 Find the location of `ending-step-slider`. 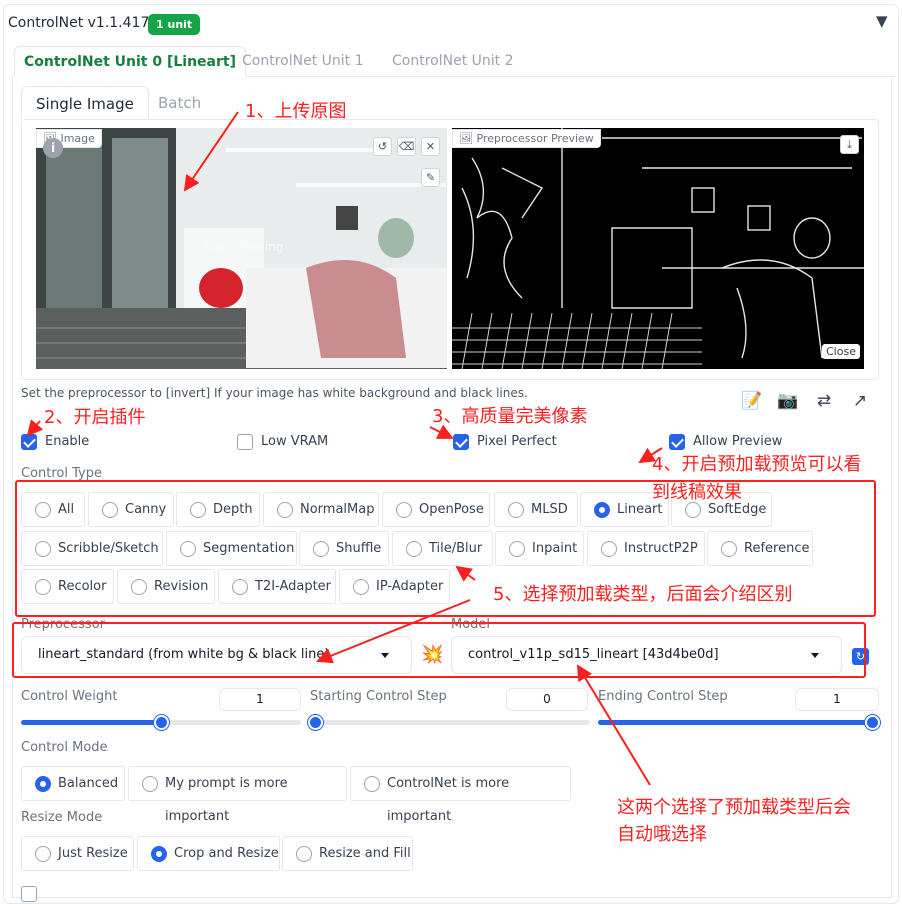

ending-step-slider is located at coordinates (739, 722).